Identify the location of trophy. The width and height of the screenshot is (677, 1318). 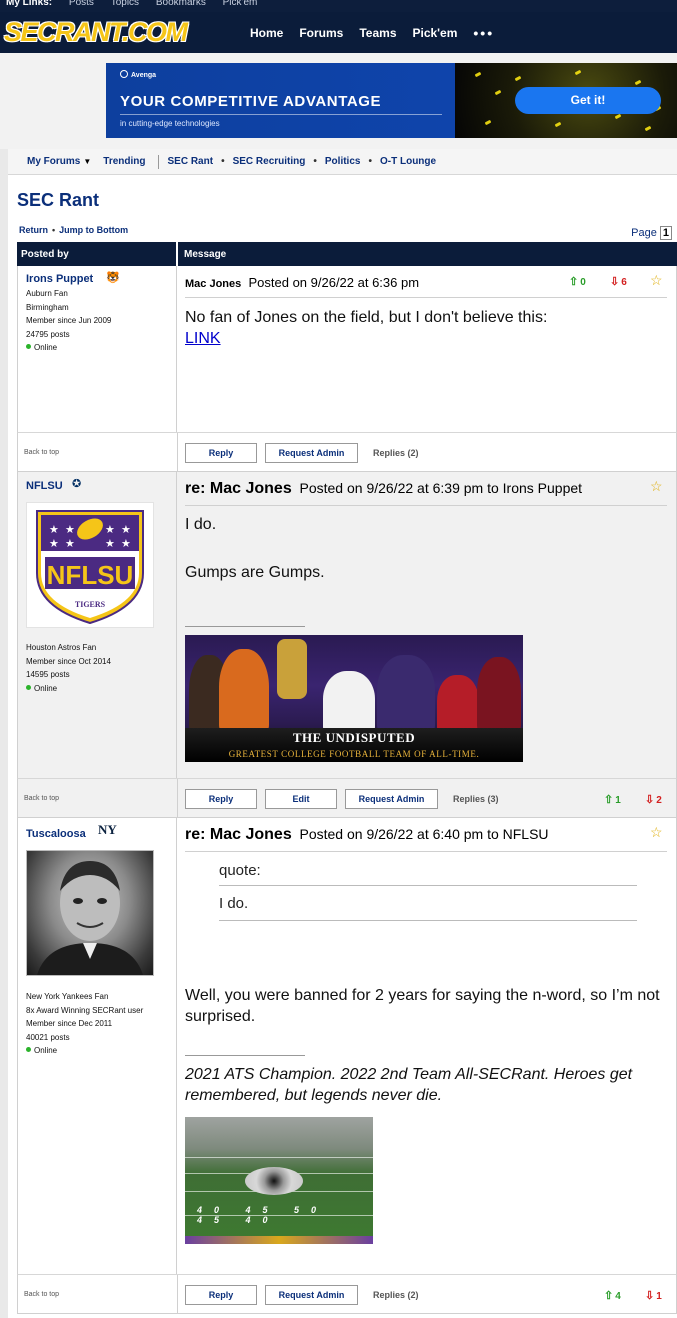
(292, 669).